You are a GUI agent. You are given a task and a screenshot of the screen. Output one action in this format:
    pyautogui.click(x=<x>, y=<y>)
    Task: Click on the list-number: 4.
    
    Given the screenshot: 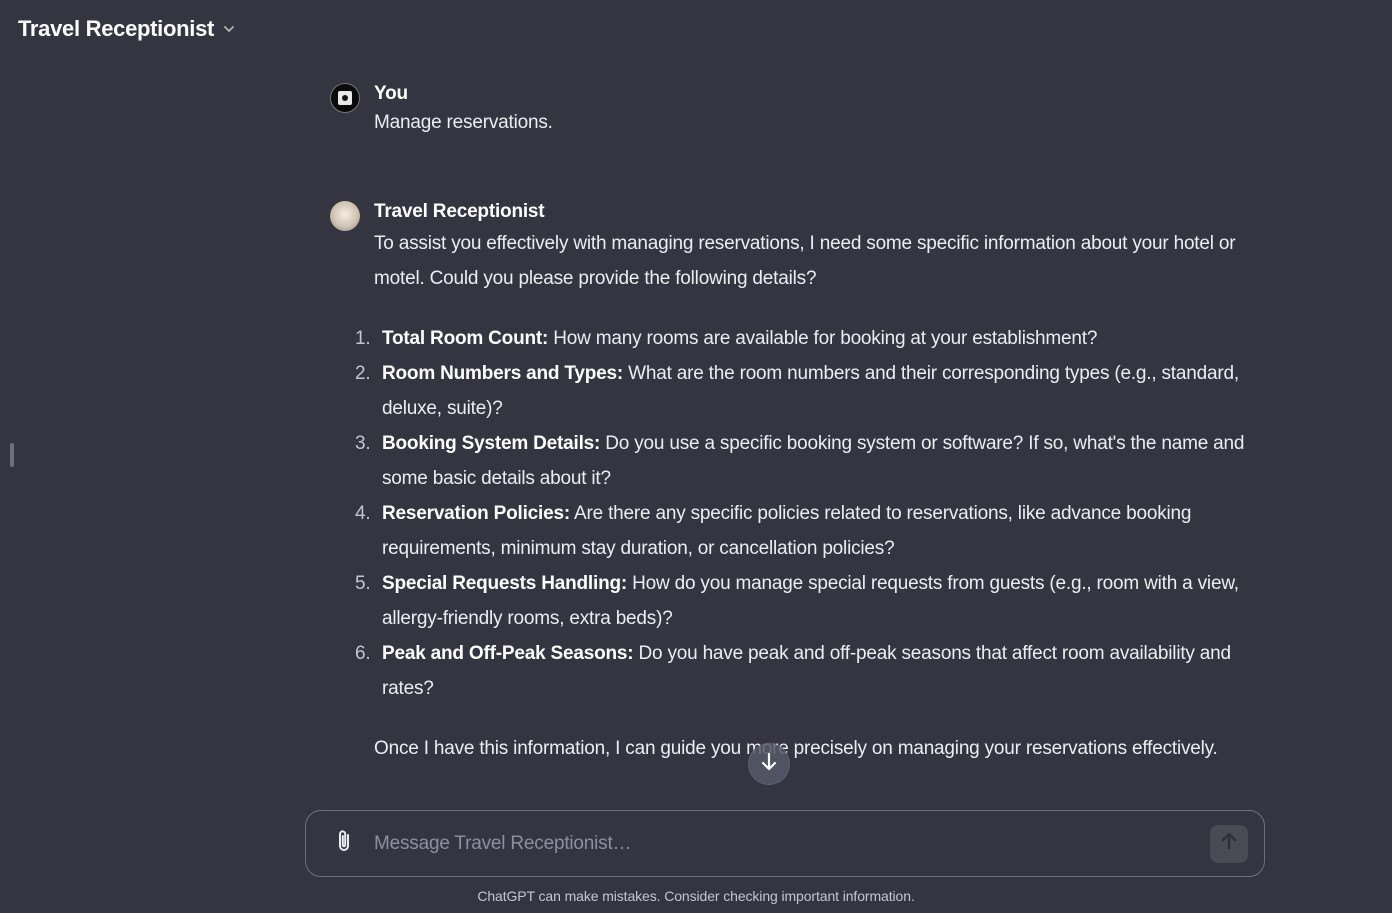 What is the action you would take?
    pyautogui.click(x=363, y=513)
    